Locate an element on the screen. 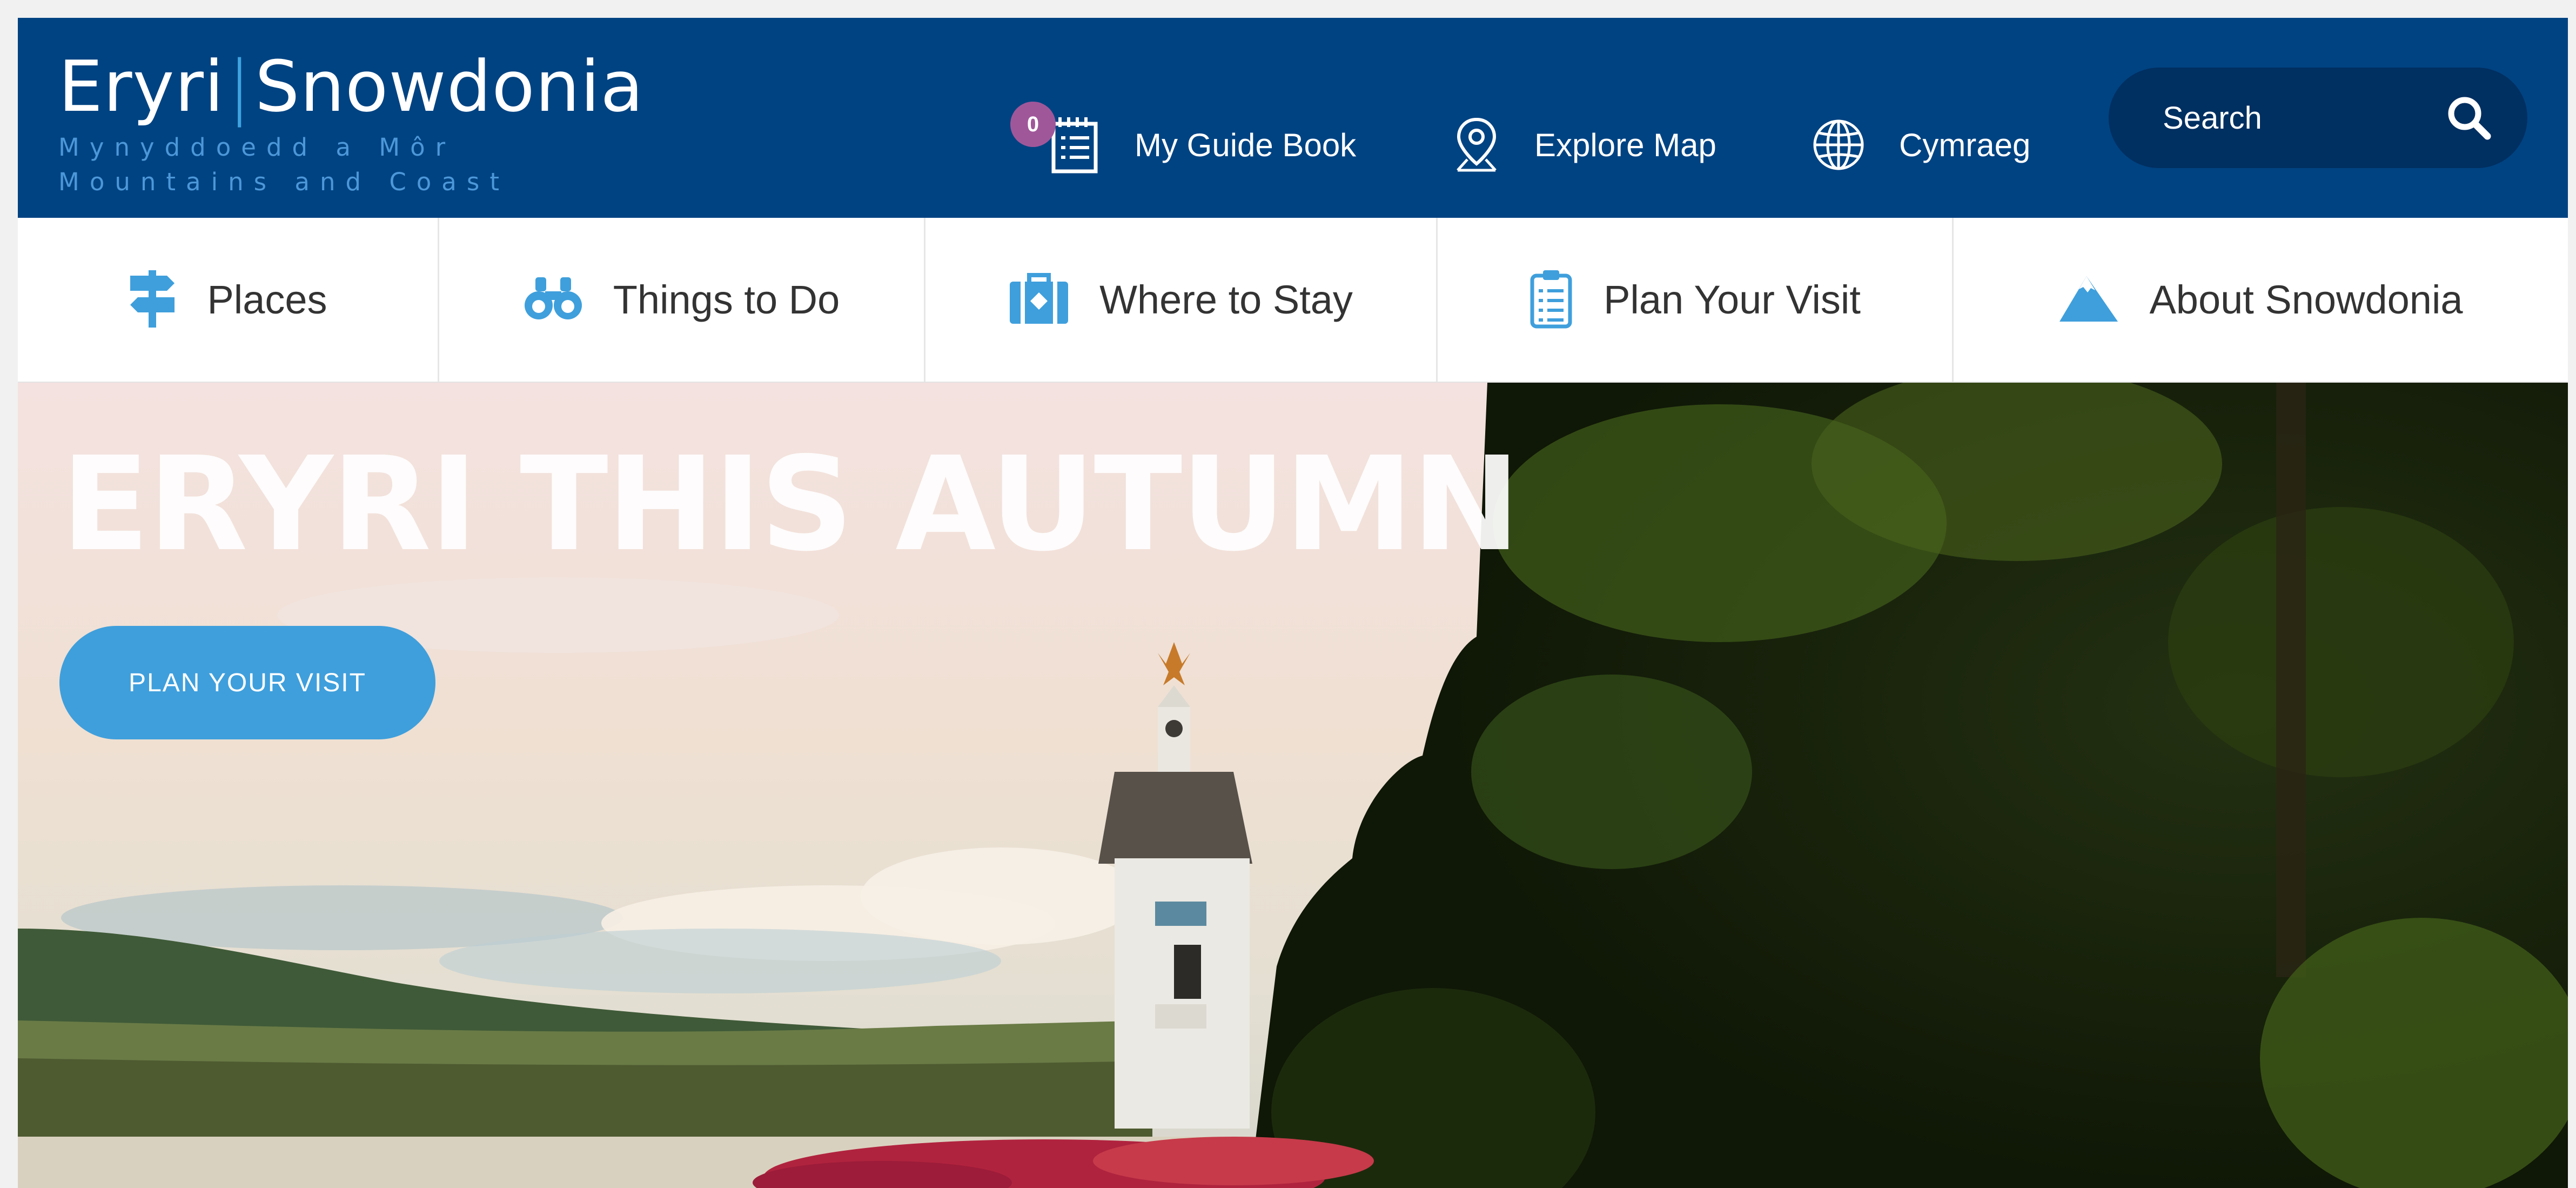 The width and height of the screenshot is (2576, 1188). nav-item-things-to-do: Things to Do is located at coordinates (682, 300).